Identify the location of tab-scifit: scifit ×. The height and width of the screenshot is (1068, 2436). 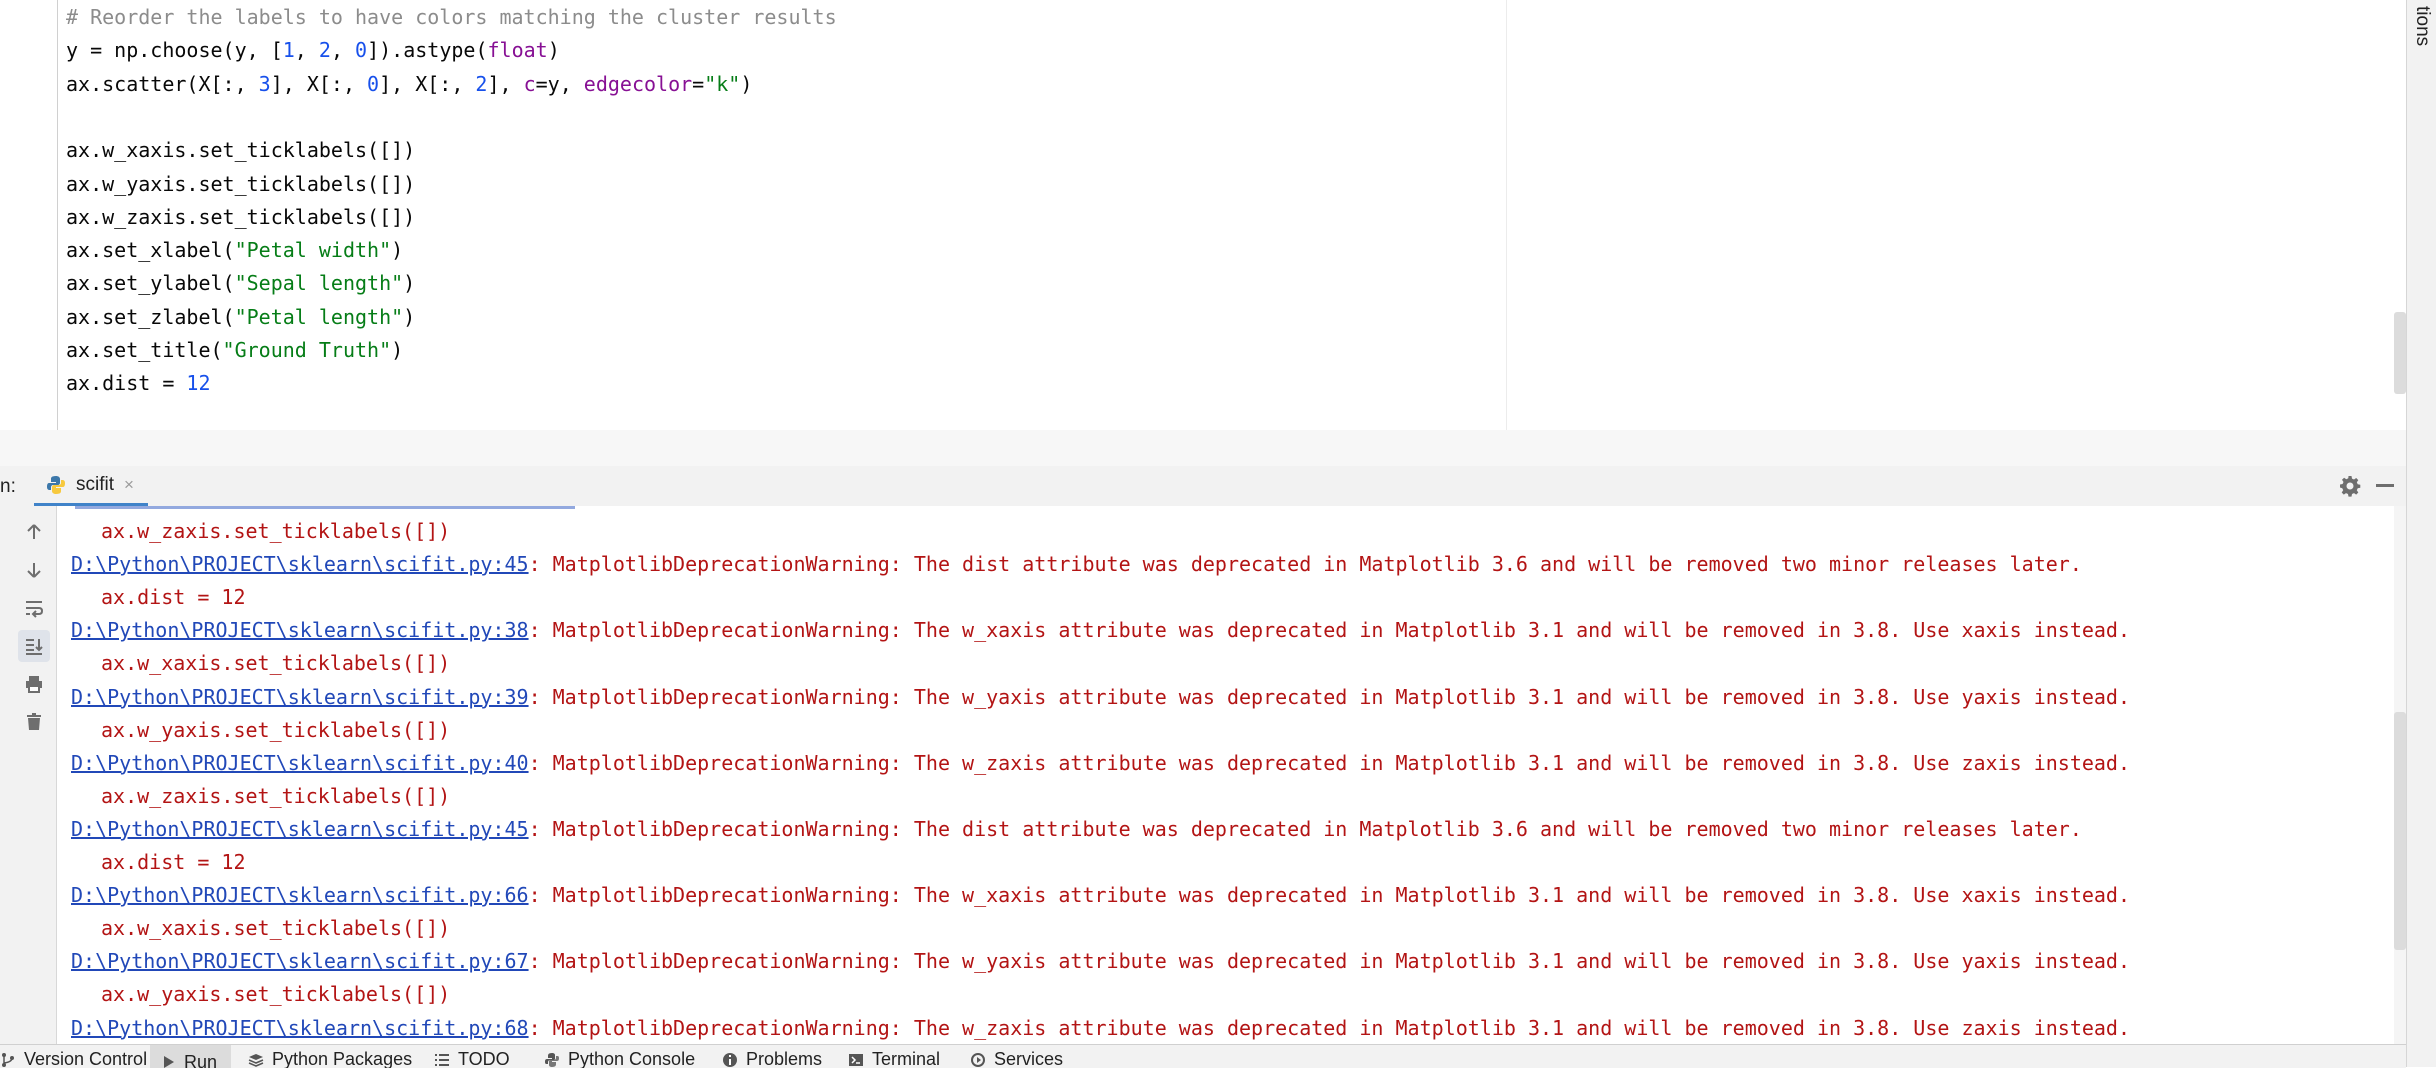
(91, 486).